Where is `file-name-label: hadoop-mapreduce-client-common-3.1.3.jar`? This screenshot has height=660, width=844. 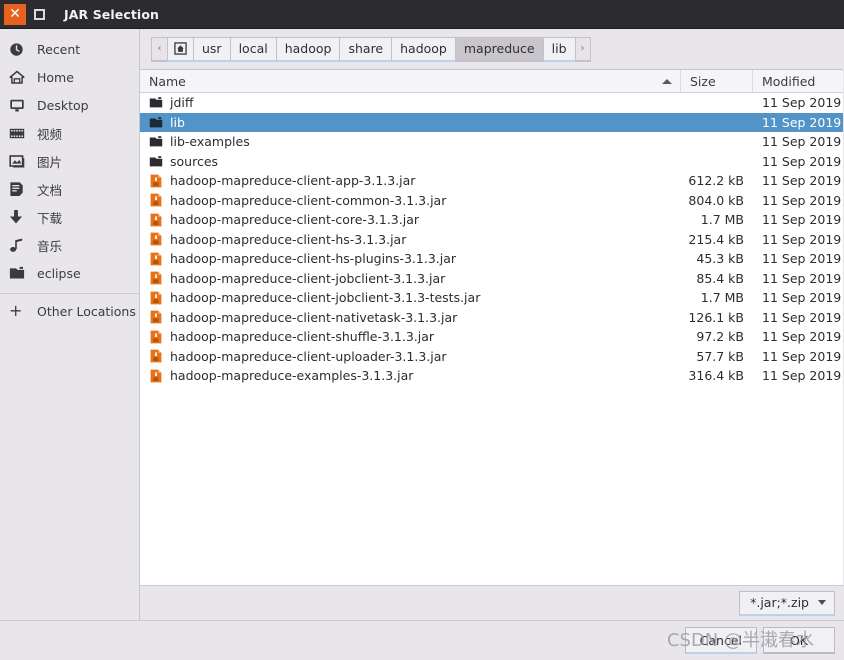 file-name-label: hadoop-mapreduce-client-common-3.1.3.jar is located at coordinates (308, 200).